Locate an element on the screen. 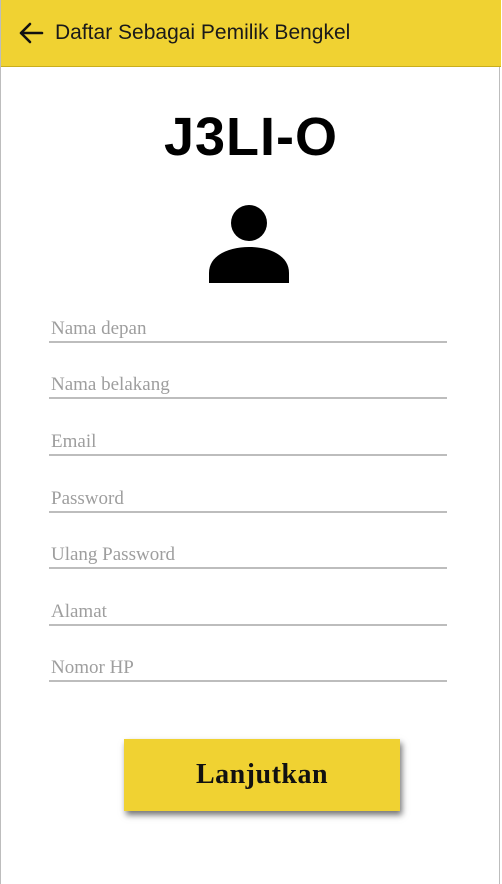  person-icon is located at coordinates (249, 244).